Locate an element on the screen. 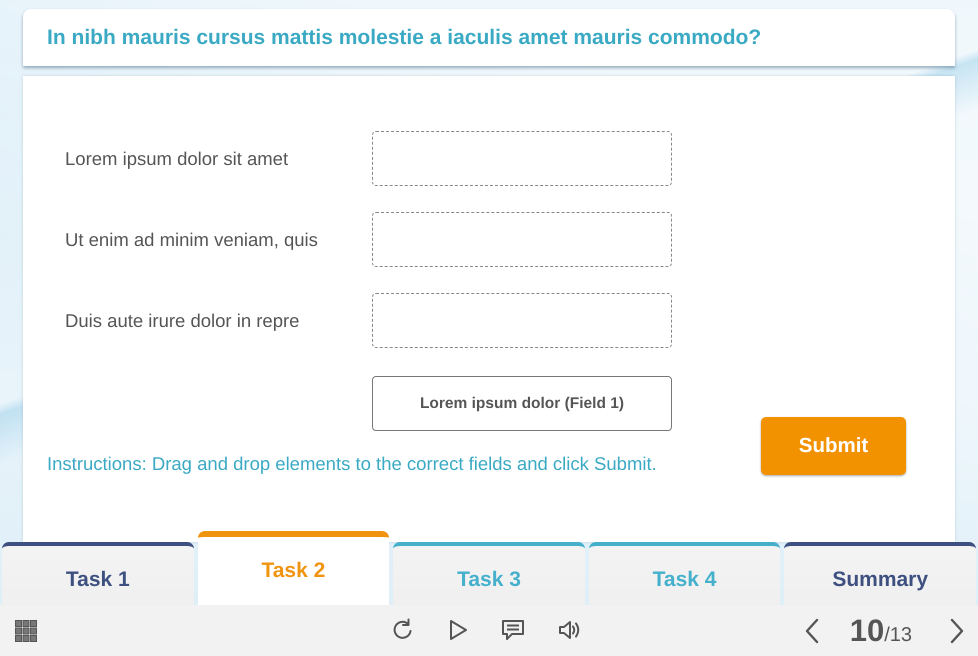  total-pages-number: /13 is located at coordinates (898, 635).